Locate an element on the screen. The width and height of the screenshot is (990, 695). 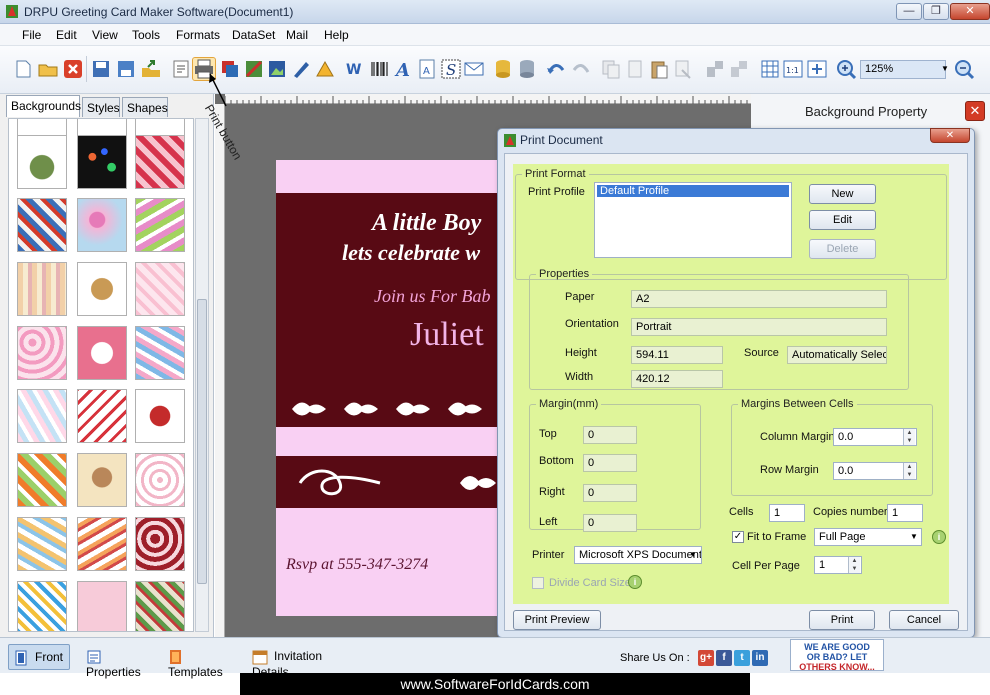
tab-shapes: Shapes is located at coordinates (145, 107).